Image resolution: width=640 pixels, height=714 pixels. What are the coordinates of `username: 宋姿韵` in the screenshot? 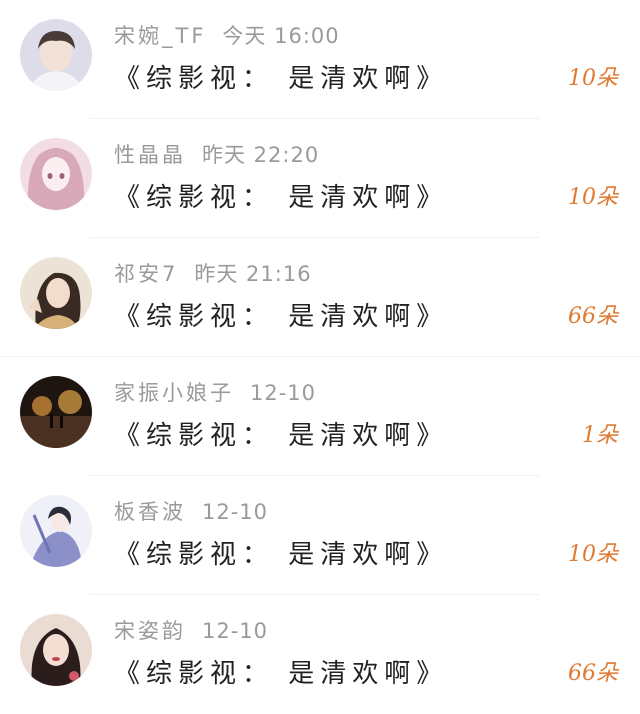 It's located at (150, 631).